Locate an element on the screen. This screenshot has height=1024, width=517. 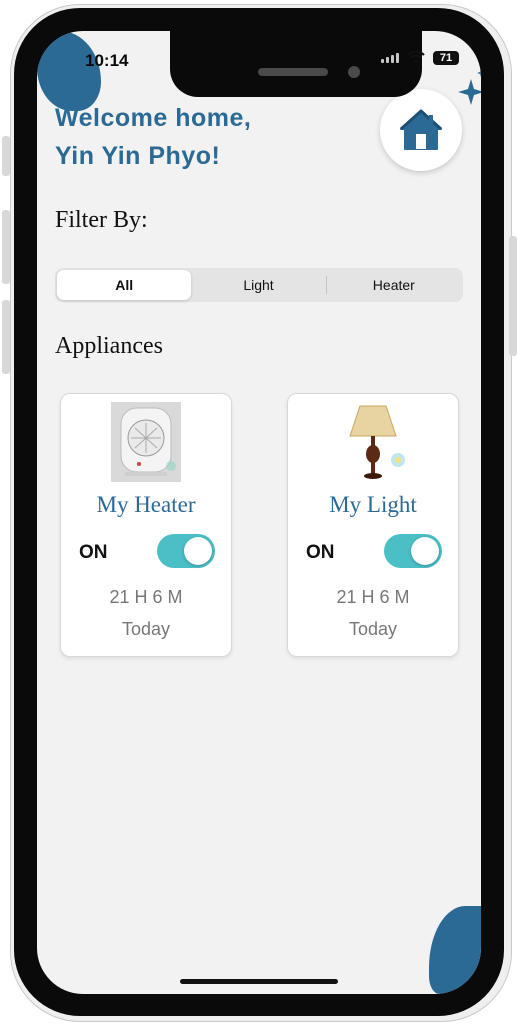
filter-option-all: All is located at coordinates (124, 285).